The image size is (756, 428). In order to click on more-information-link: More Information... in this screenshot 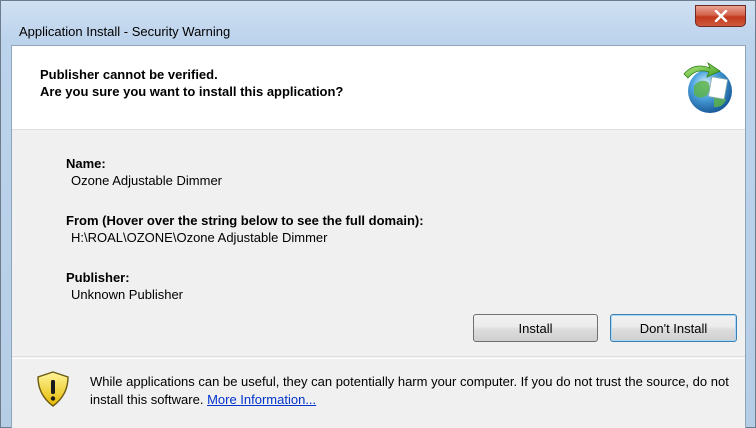, I will do `click(261, 399)`.